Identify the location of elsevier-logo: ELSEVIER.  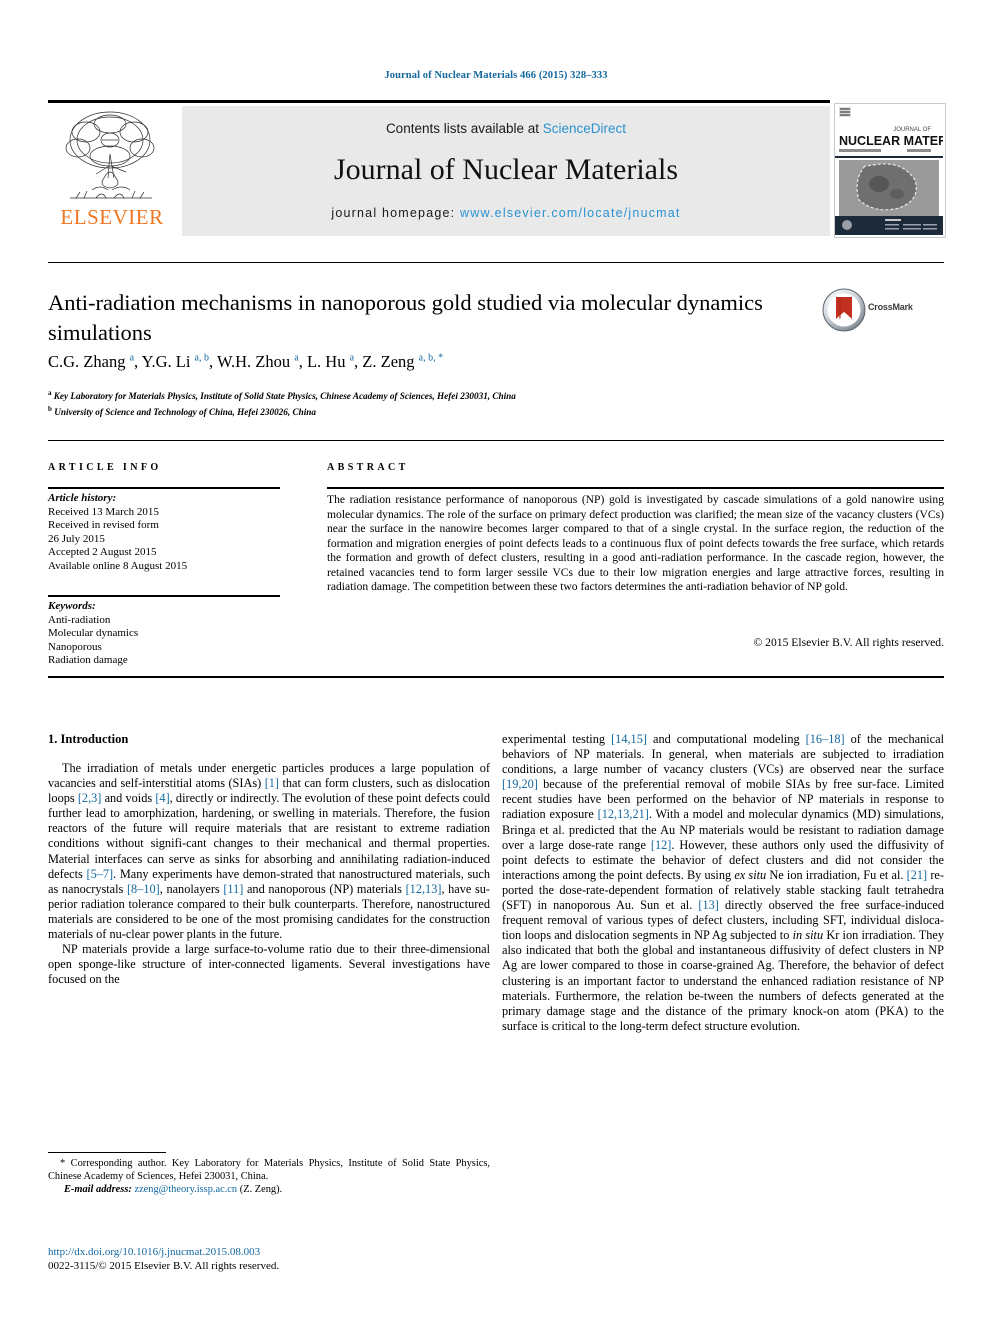
(113, 171).